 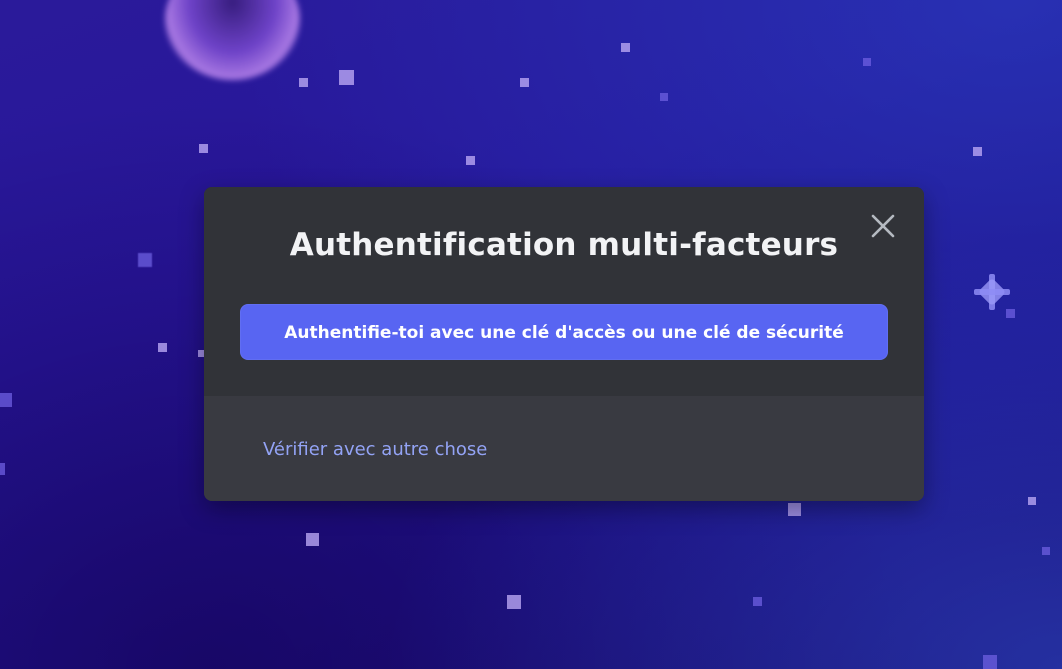 I want to click on sparkle-decoration, so click(x=992, y=292).